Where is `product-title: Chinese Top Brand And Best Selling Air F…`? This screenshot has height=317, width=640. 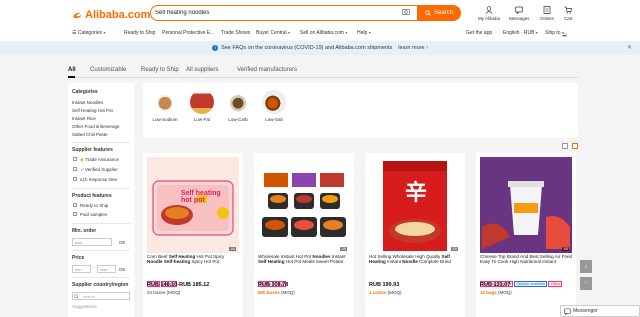 product-title: Chinese Top Brand And Best Selling Air F… is located at coordinates (527, 262).